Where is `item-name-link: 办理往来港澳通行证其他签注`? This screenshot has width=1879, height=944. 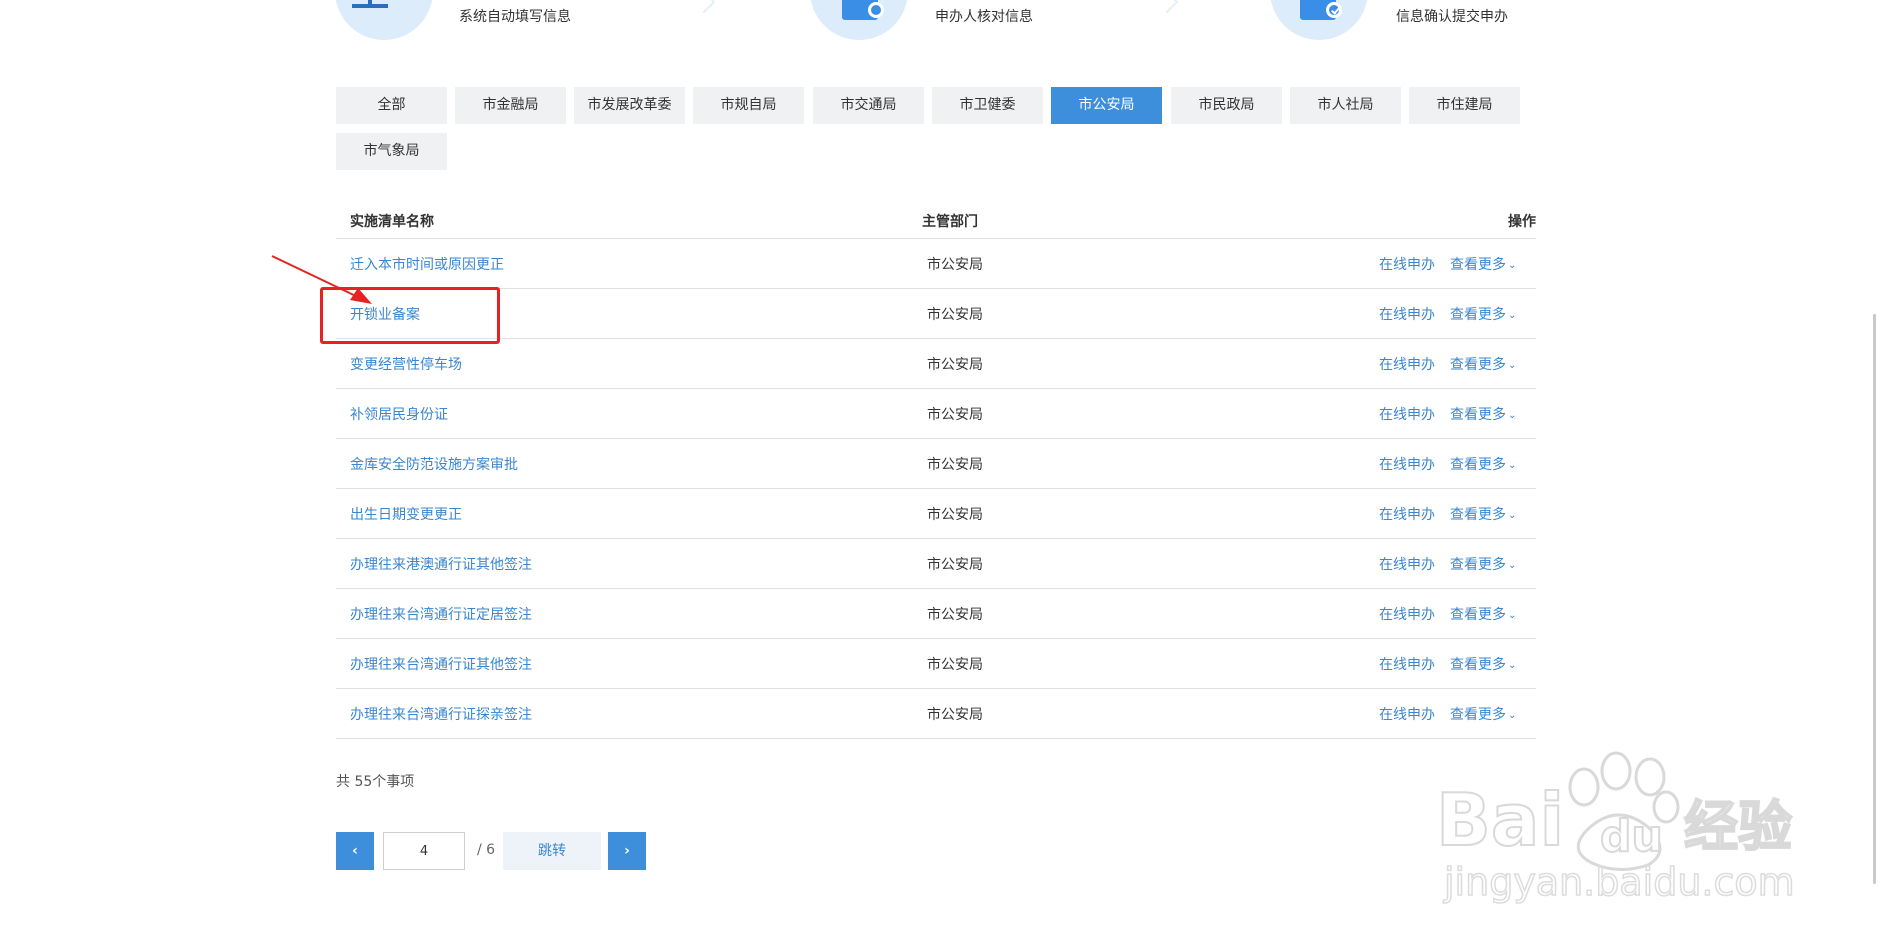 item-name-link: 办理往来港澳通行证其他签注 is located at coordinates (441, 564).